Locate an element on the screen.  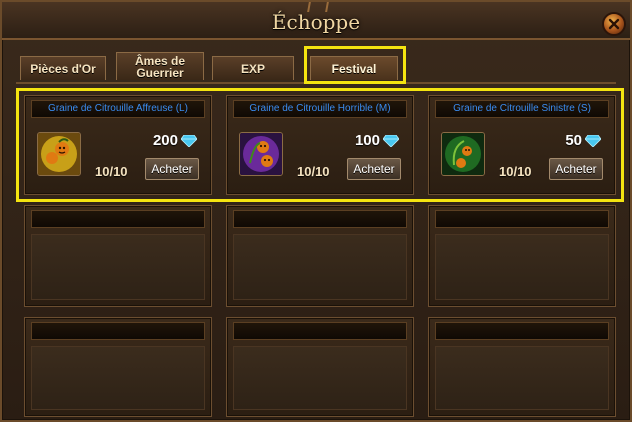
title-bar: Échoppe is located at coordinates (316, 21).